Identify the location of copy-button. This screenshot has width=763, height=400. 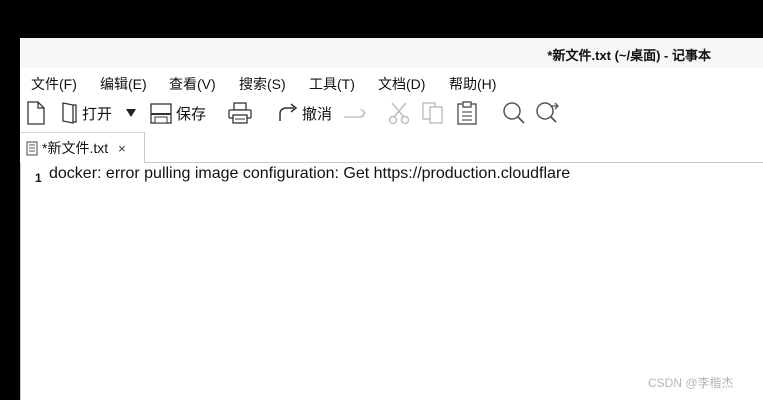
(433, 113).